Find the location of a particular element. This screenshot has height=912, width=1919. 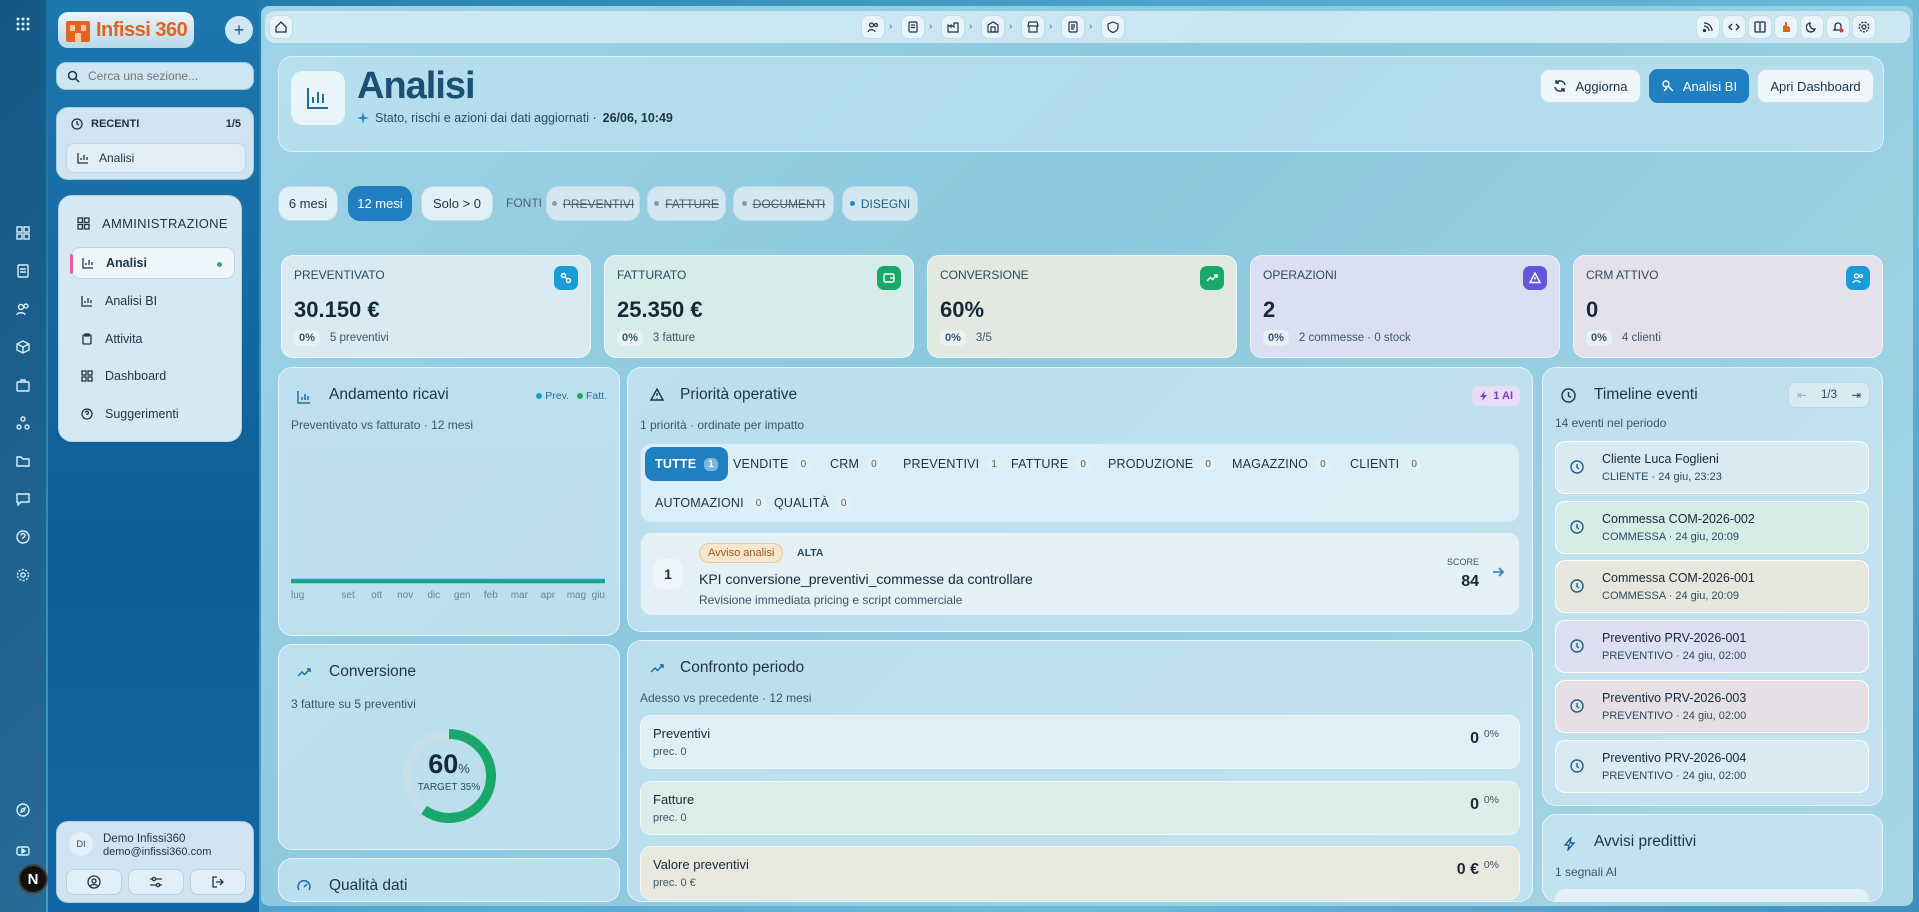

package-icon is located at coordinates (23, 347).